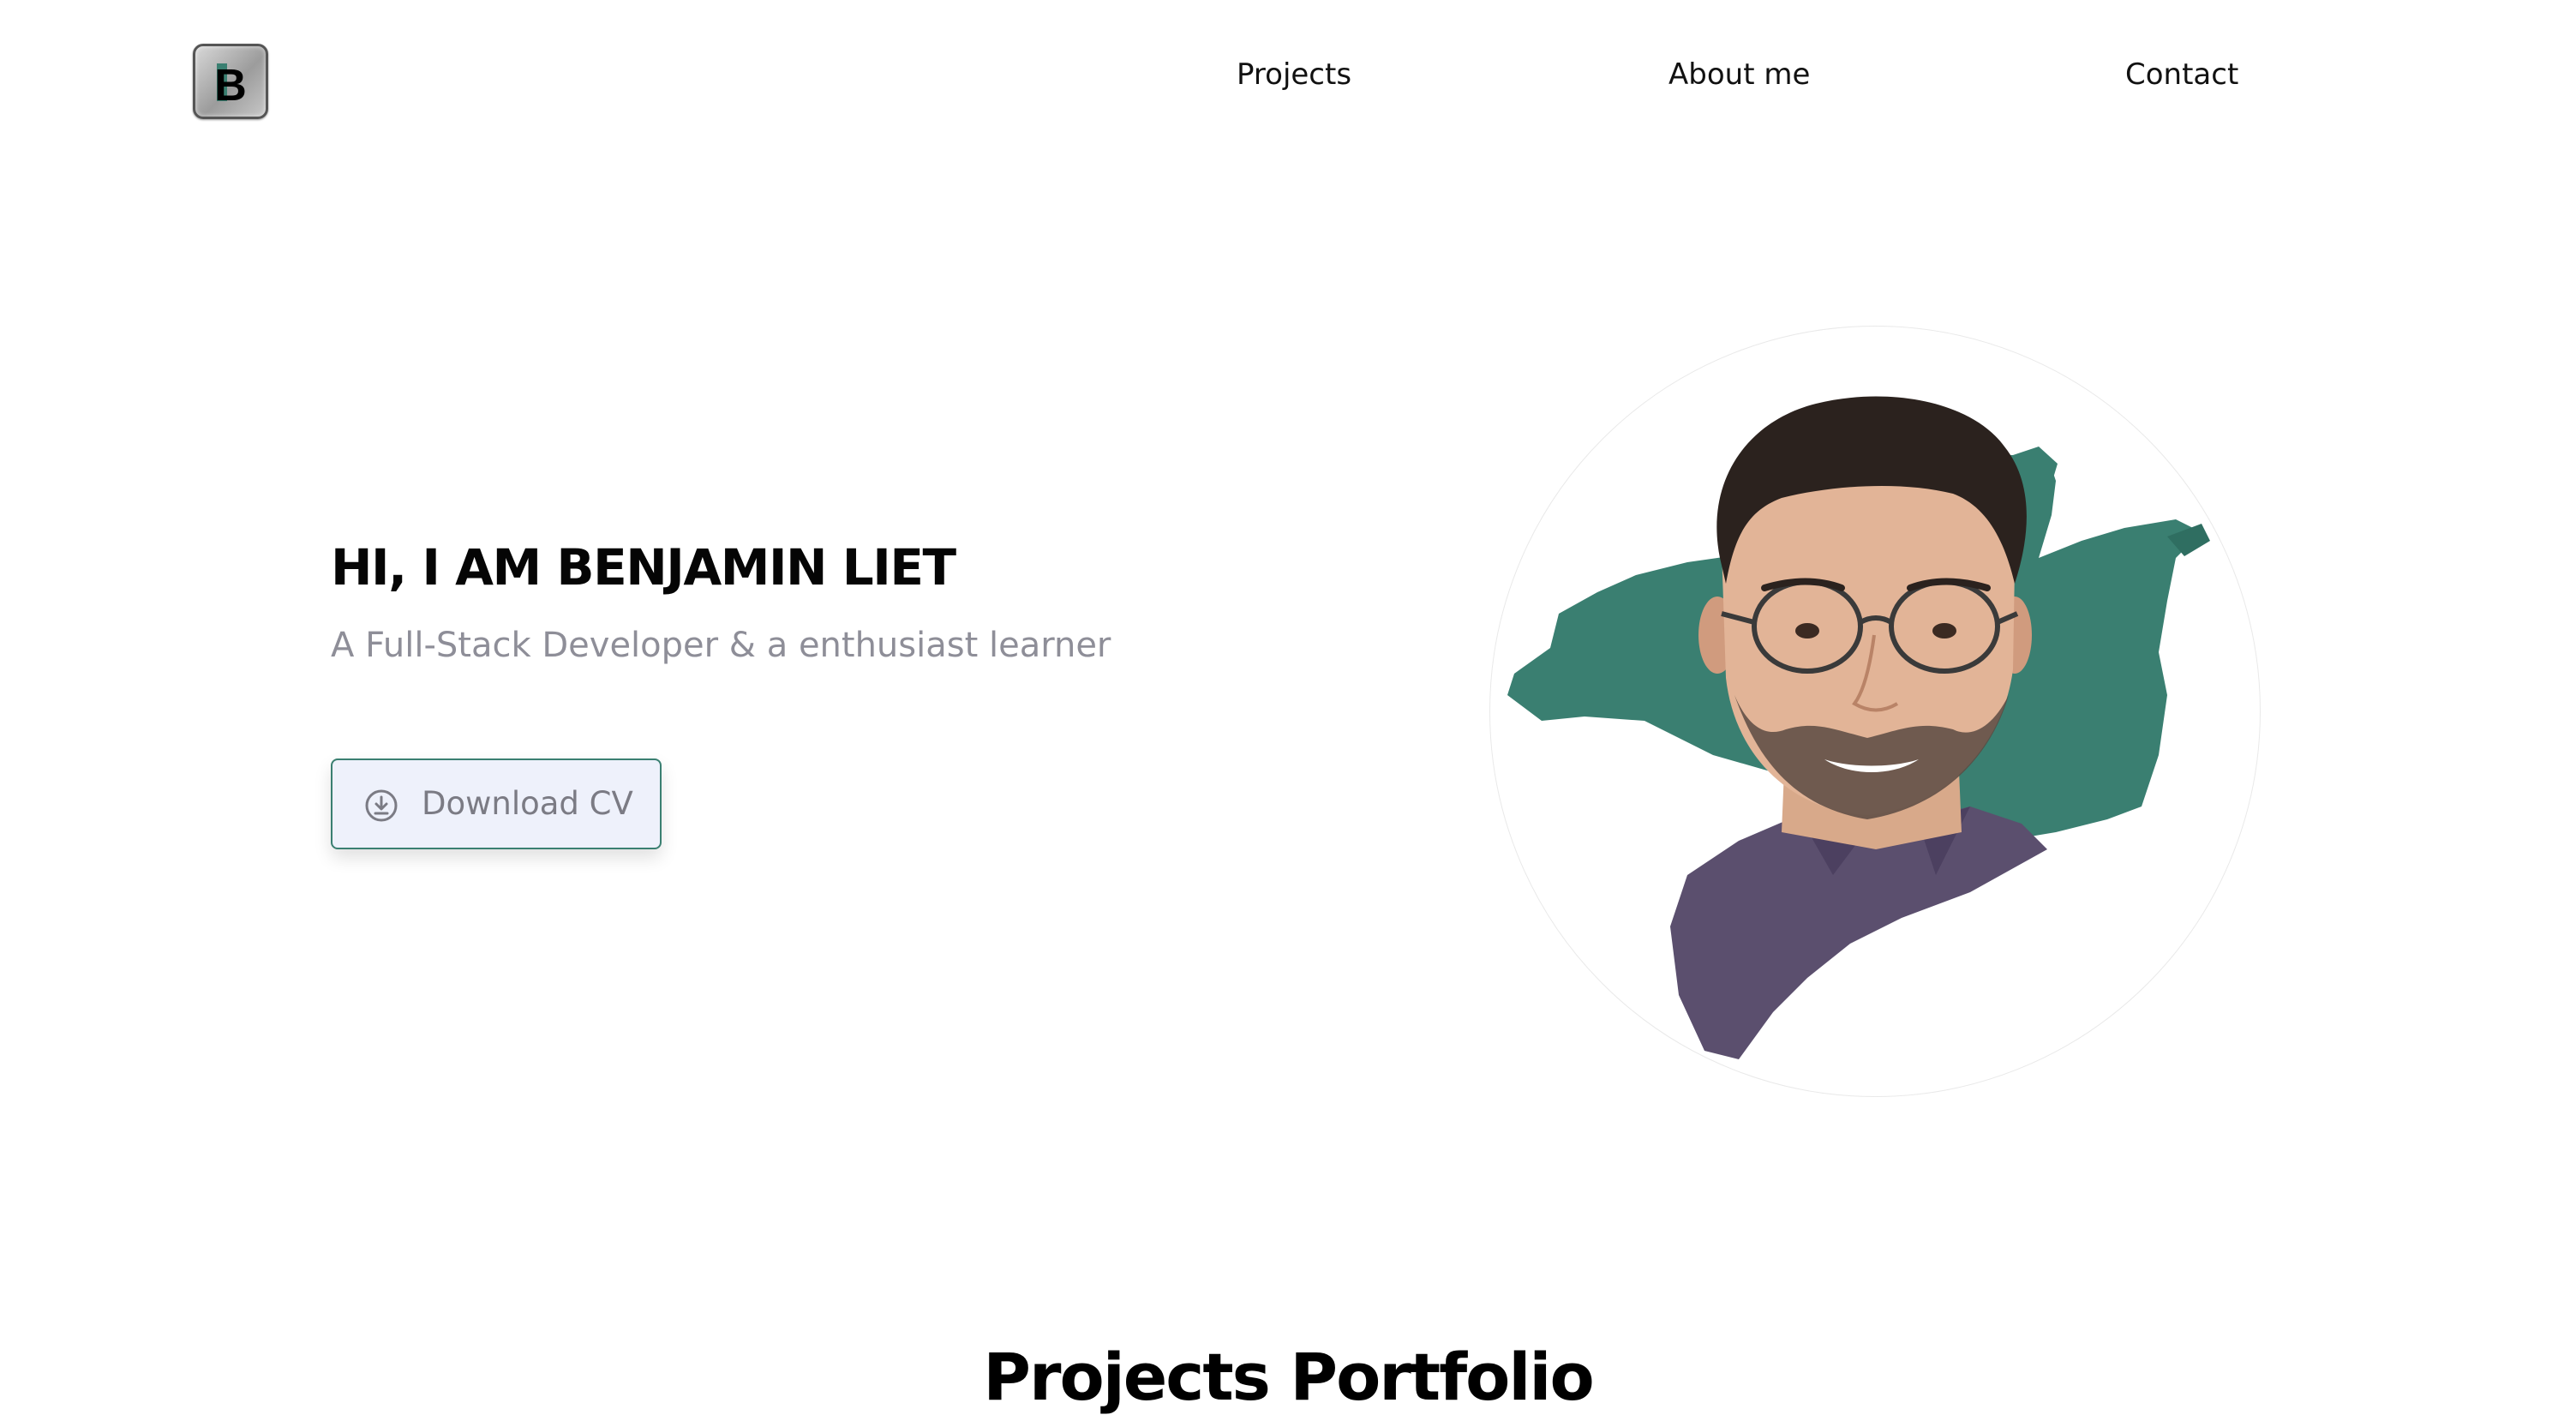 The width and height of the screenshot is (2576, 1421). I want to click on nav-link-contact: Contact, so click(2181, 74).